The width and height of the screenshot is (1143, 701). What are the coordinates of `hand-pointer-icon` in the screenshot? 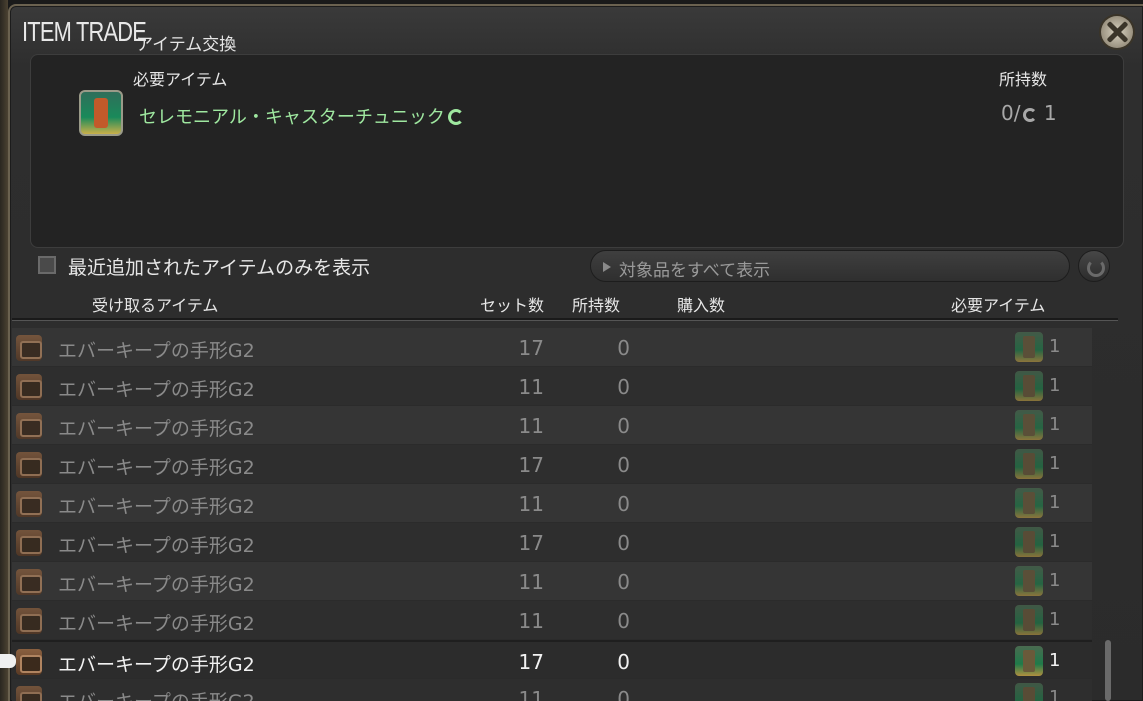 It's located at (8, 661).